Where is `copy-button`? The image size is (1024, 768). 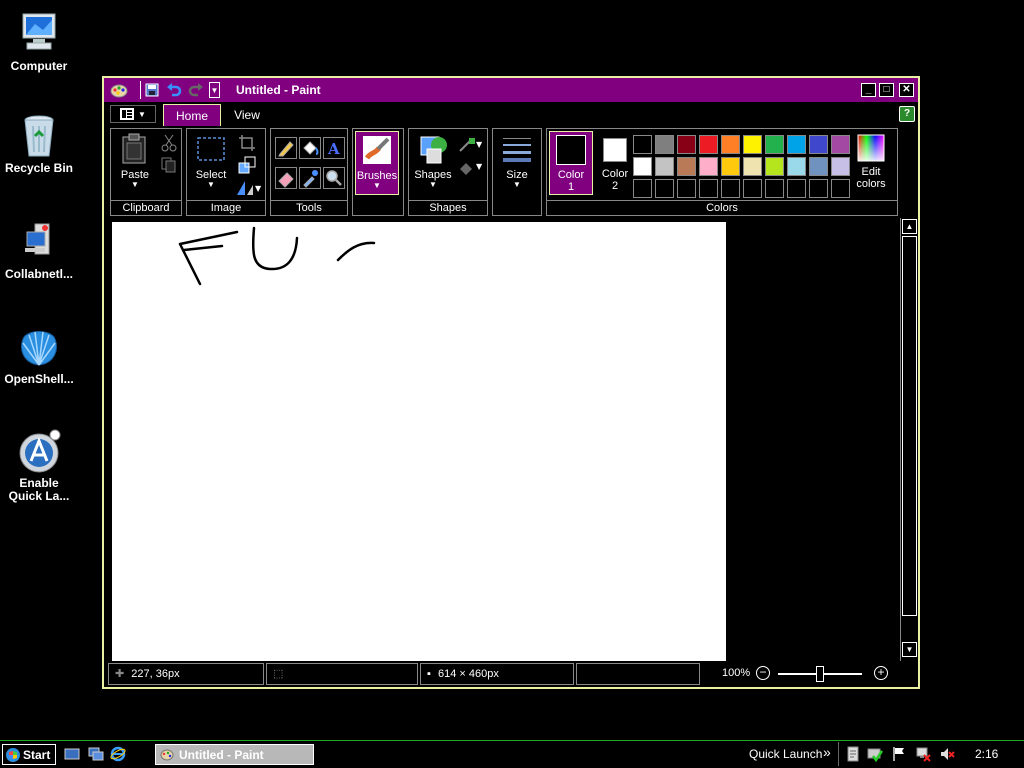
copy-button is located at coordinates (169, 165).